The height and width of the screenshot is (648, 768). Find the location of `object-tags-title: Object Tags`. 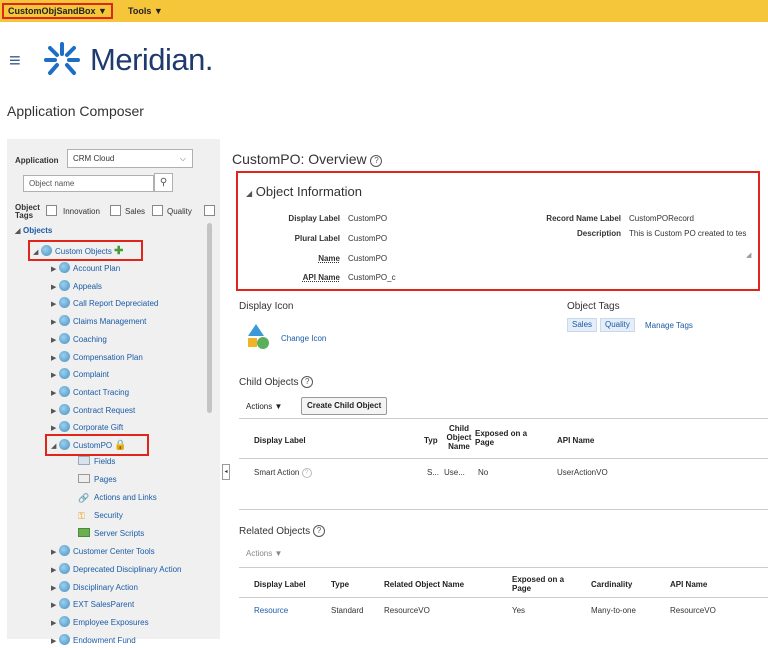

object-tags-title: Object Tags is located at coordinates (593, 306).